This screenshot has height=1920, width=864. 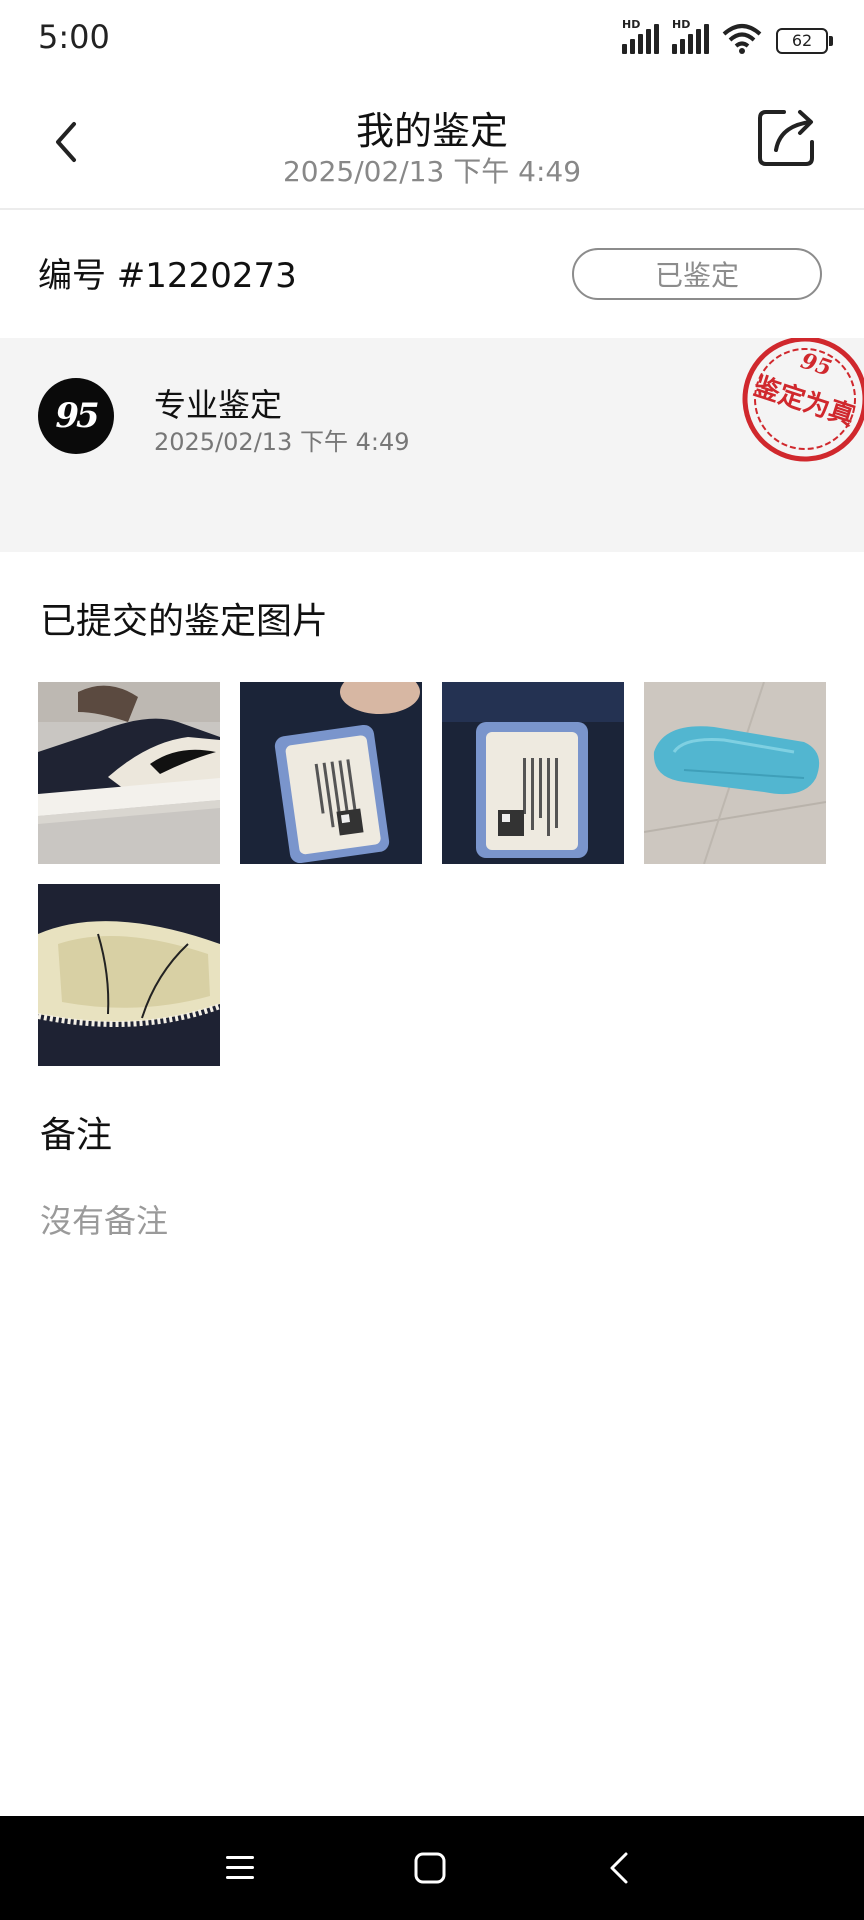 What do you see at coordinates (218, 405) in the screenshot?
I see `appraisal-type: 专业鉴定` at bounding box center [218, 405].